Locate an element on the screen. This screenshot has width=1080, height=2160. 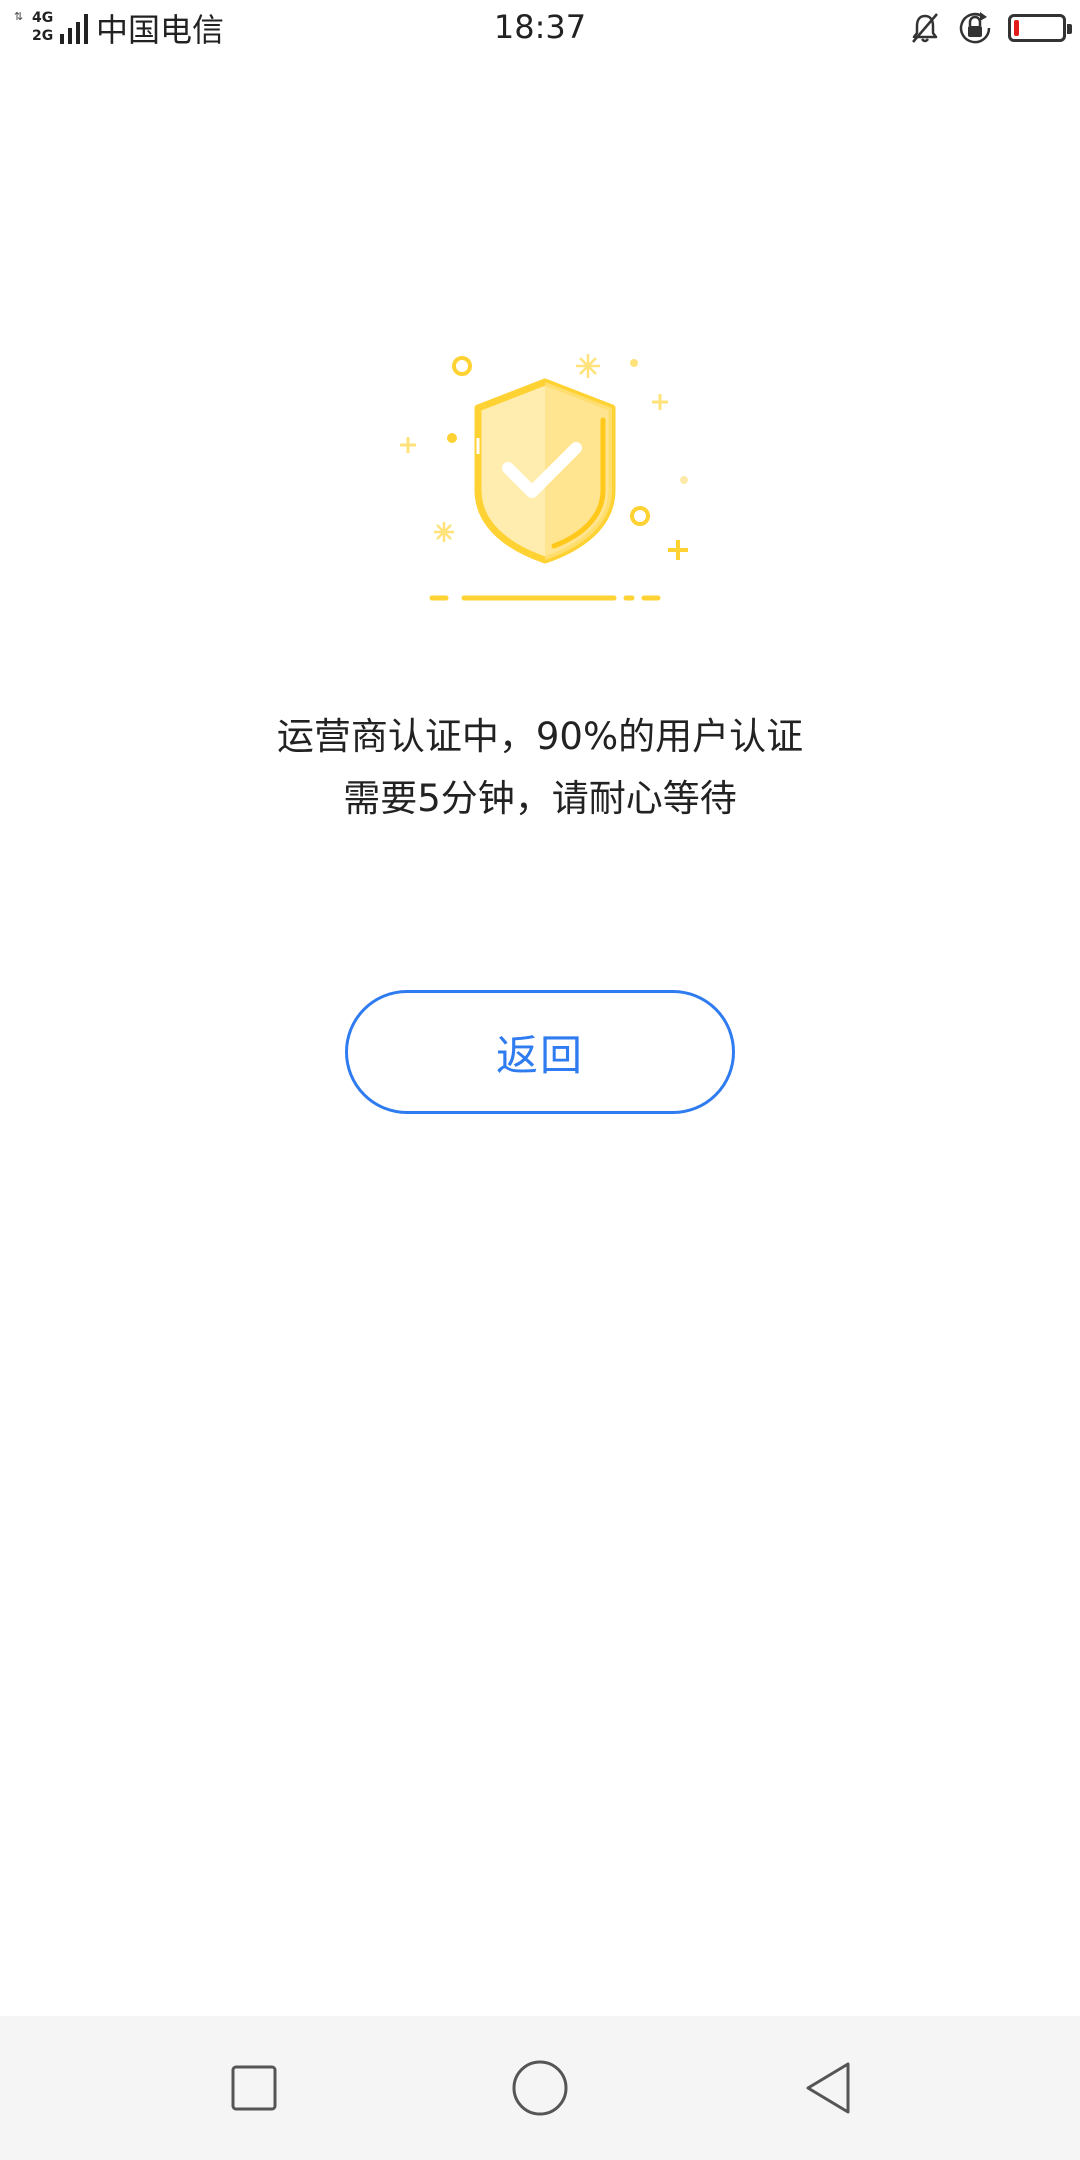
nav-back-button is located at coordinates (828, 2088).